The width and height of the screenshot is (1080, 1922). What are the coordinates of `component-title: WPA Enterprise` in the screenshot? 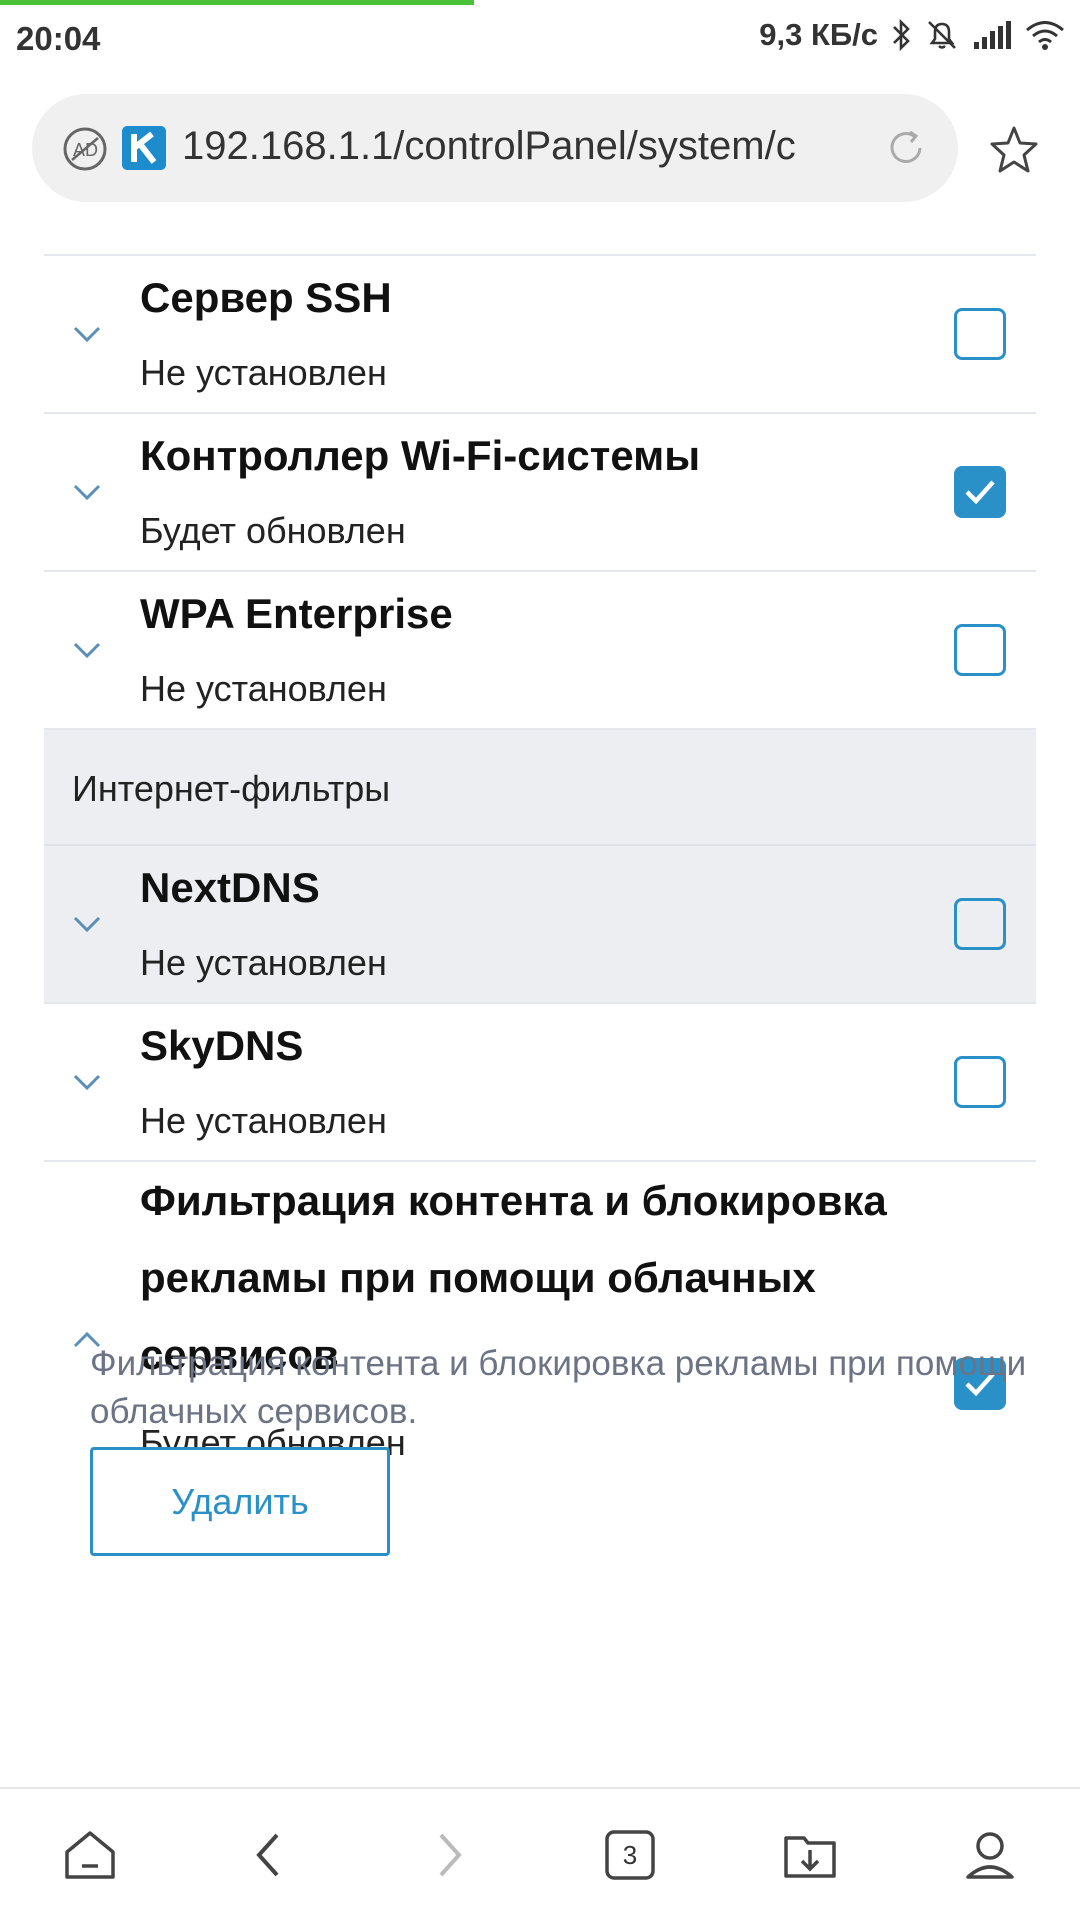 It's located at (296, 613).